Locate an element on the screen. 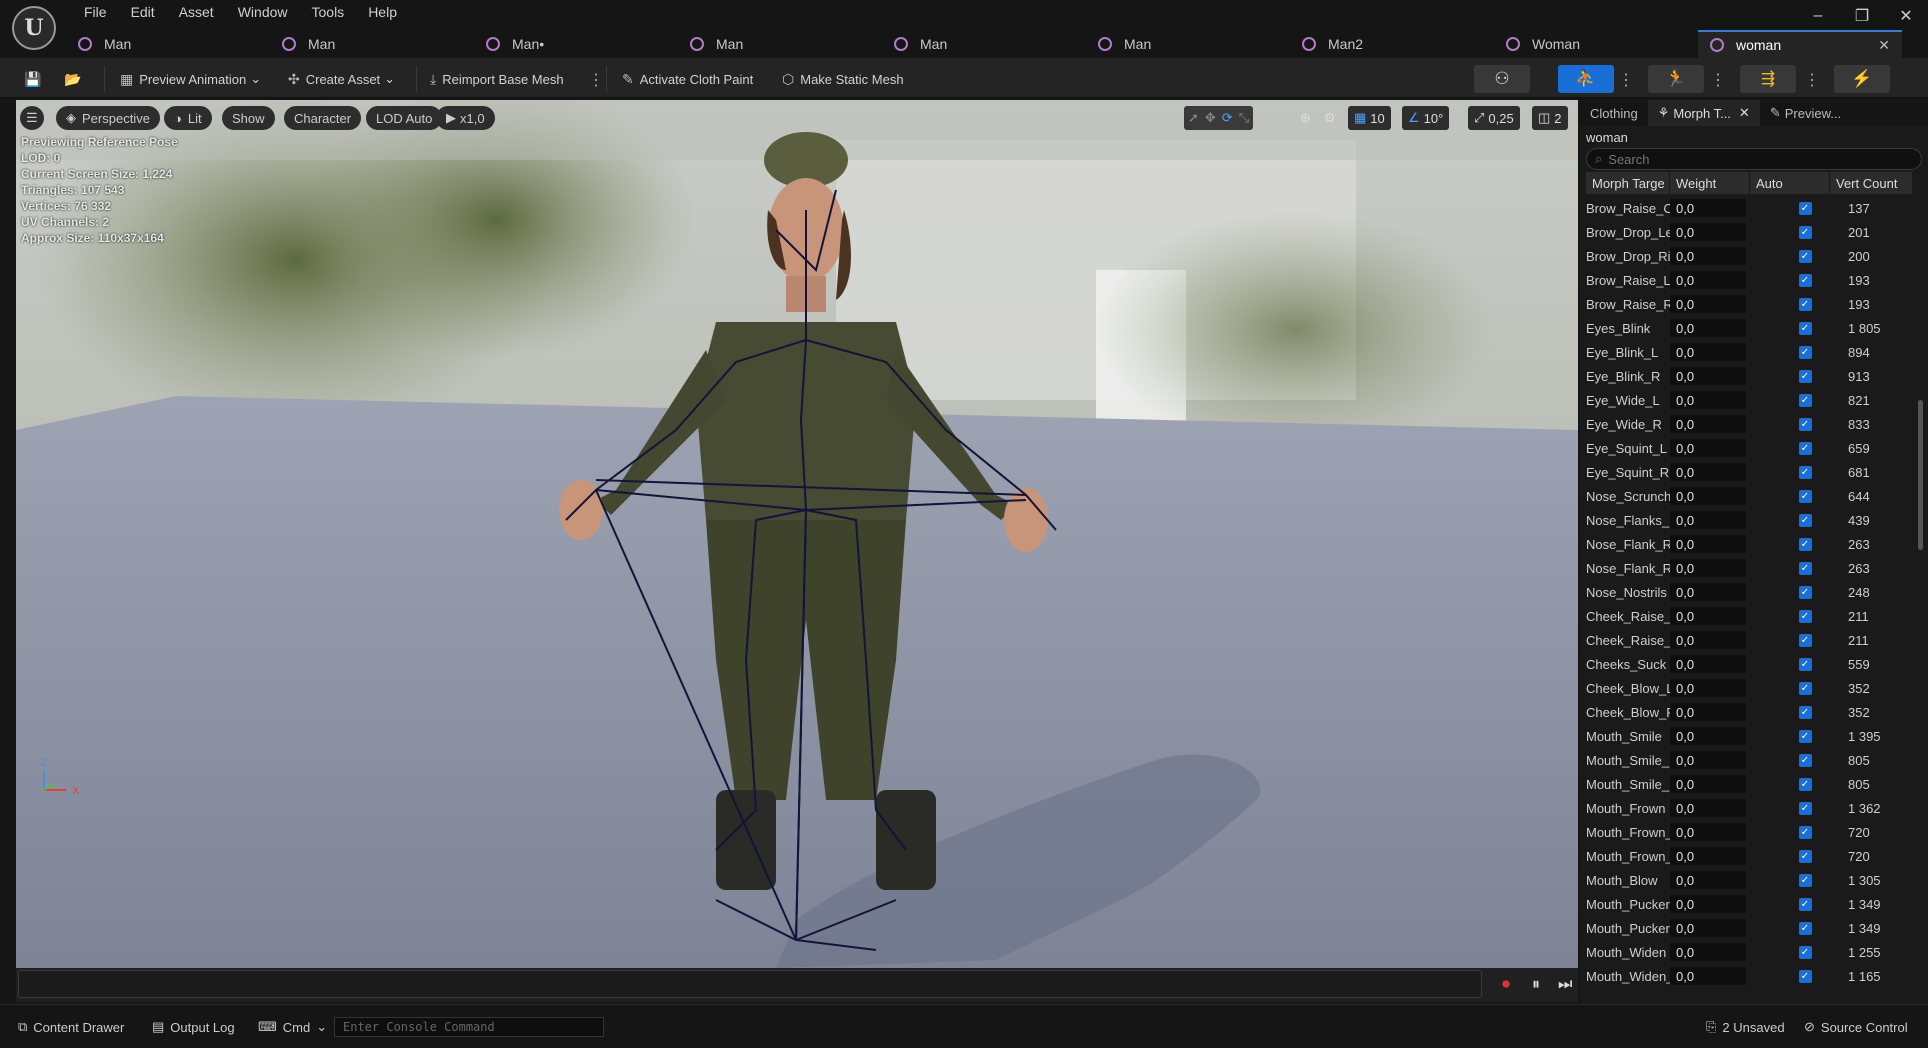  create-asset-button: ✣ Create Asset ⌄ is located at coordinates (341, 79).